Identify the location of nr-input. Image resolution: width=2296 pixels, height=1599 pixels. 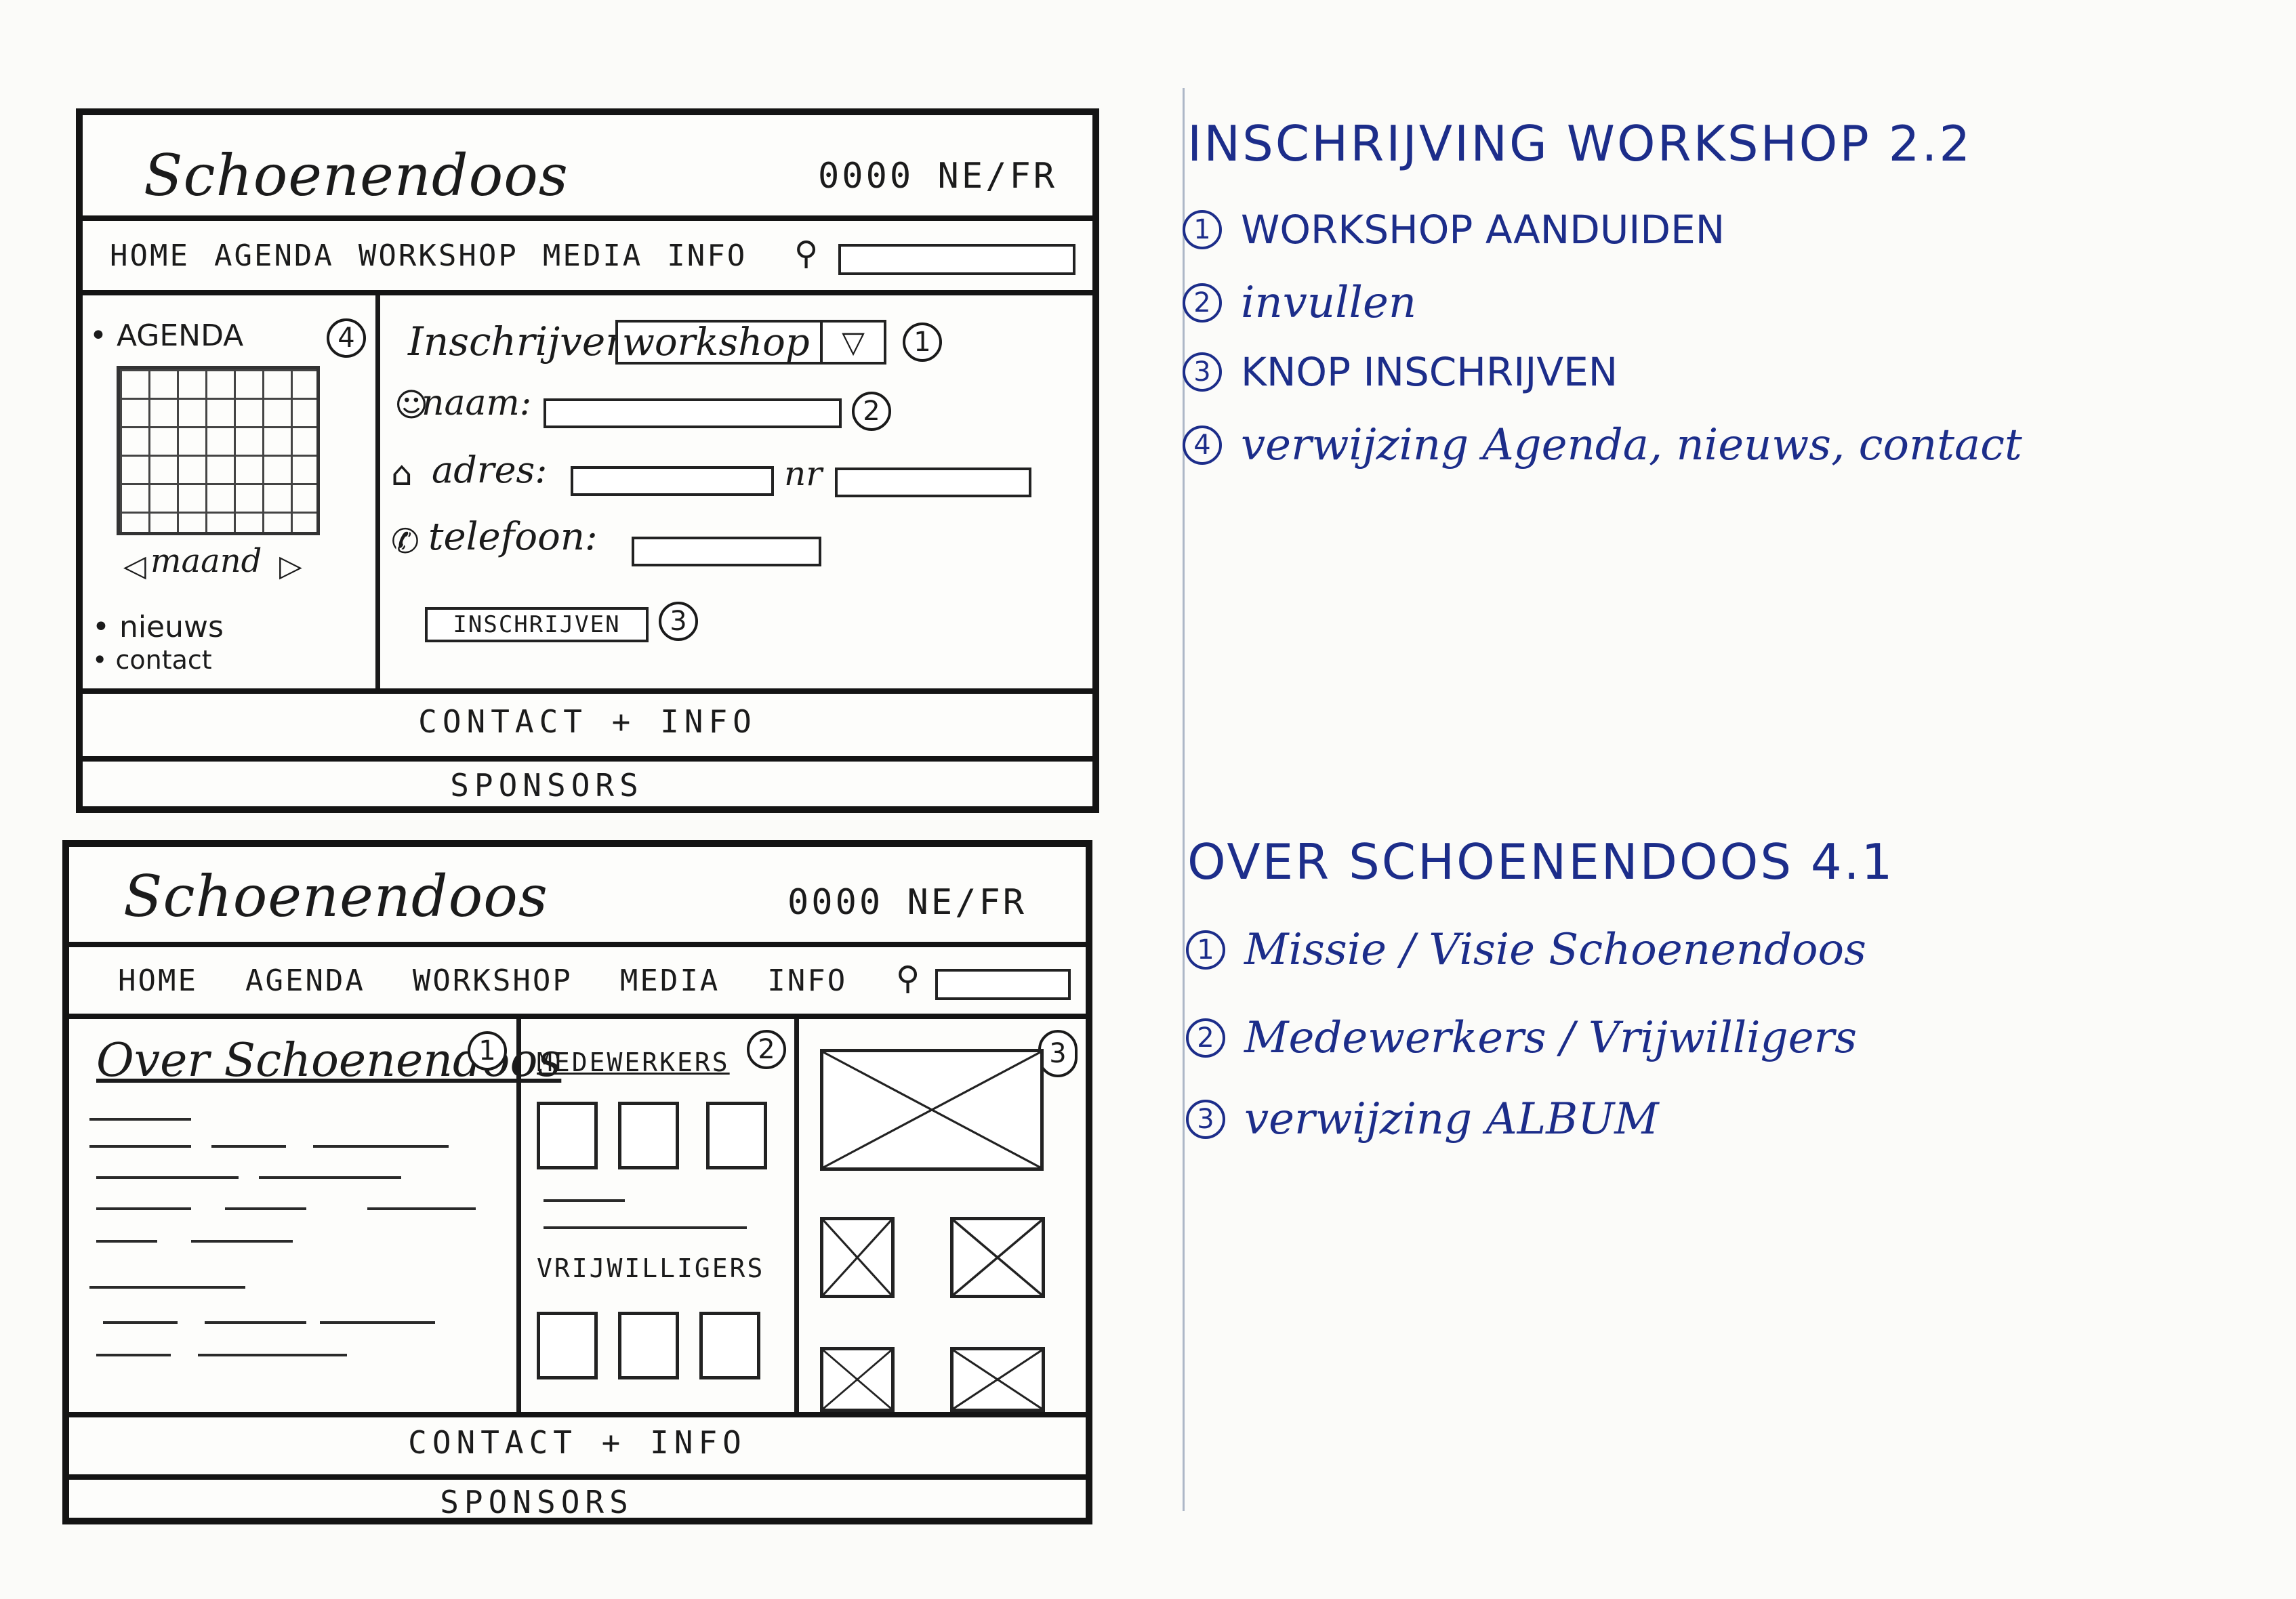
(933, 482).